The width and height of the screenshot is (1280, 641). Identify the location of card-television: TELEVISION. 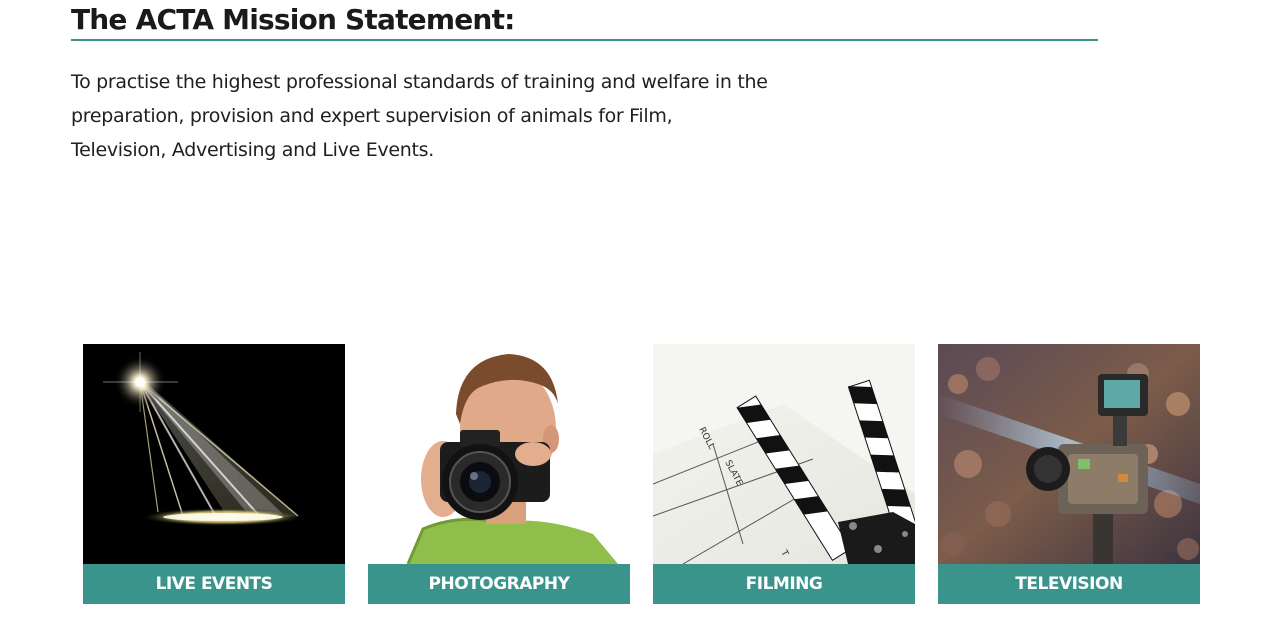
(1069, 474).